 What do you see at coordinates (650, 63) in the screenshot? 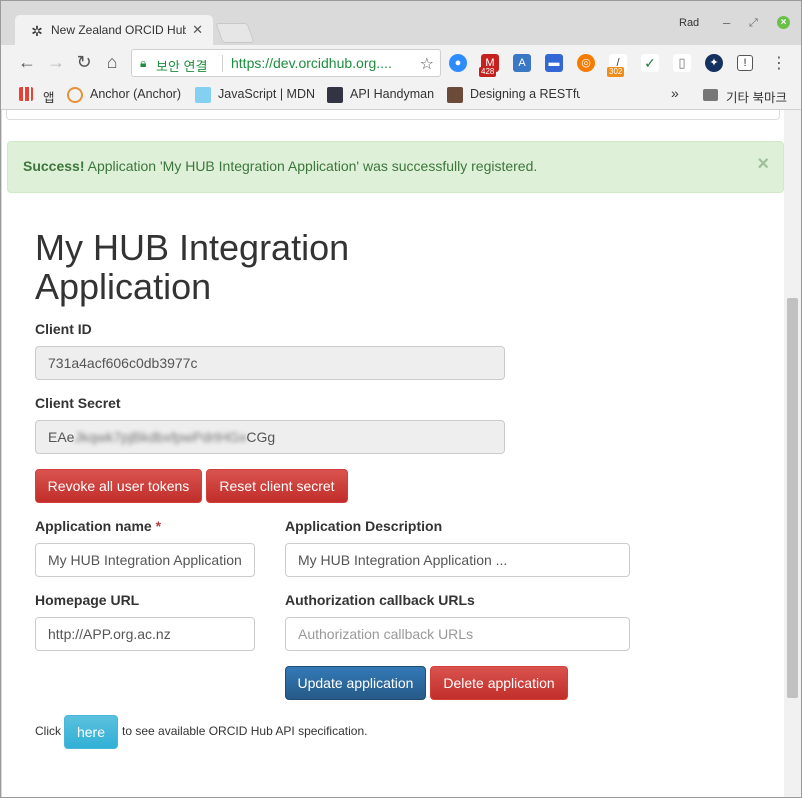
I see `check-extension-icon: ✓` at bounding box center [650, 63].